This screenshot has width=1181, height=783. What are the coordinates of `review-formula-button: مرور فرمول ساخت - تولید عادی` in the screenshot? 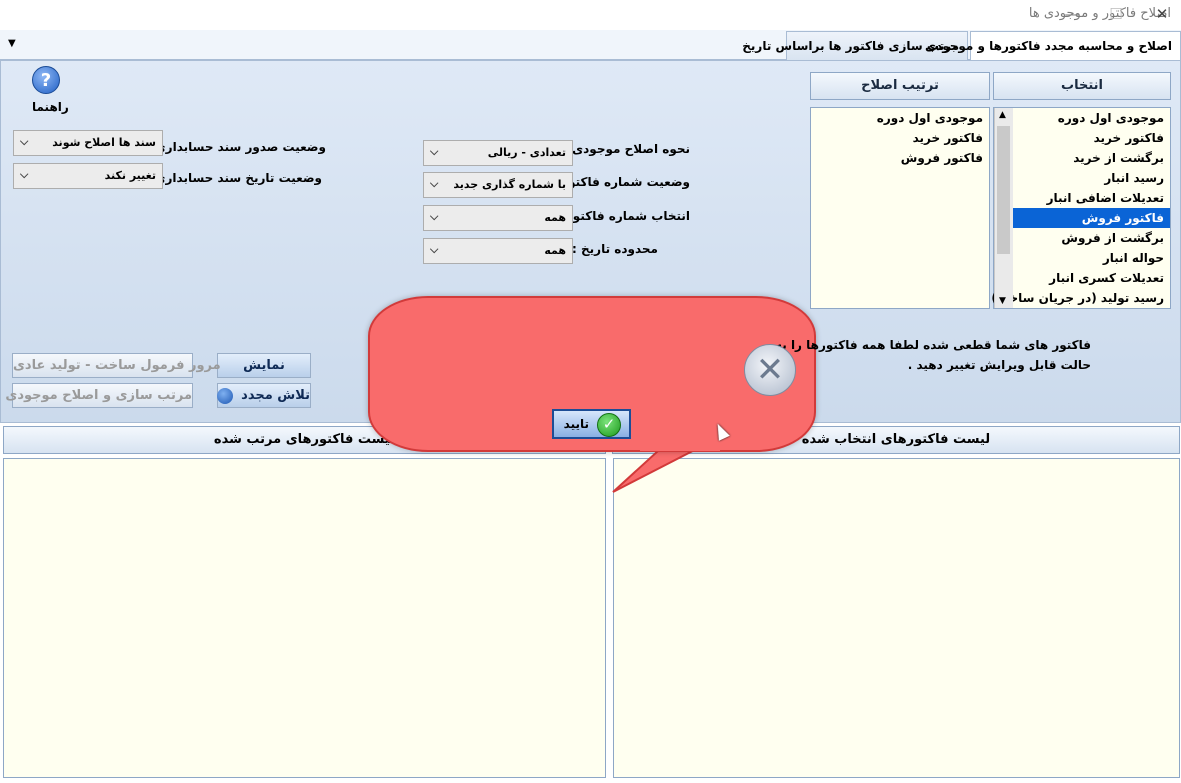 It's located at (116, 365).